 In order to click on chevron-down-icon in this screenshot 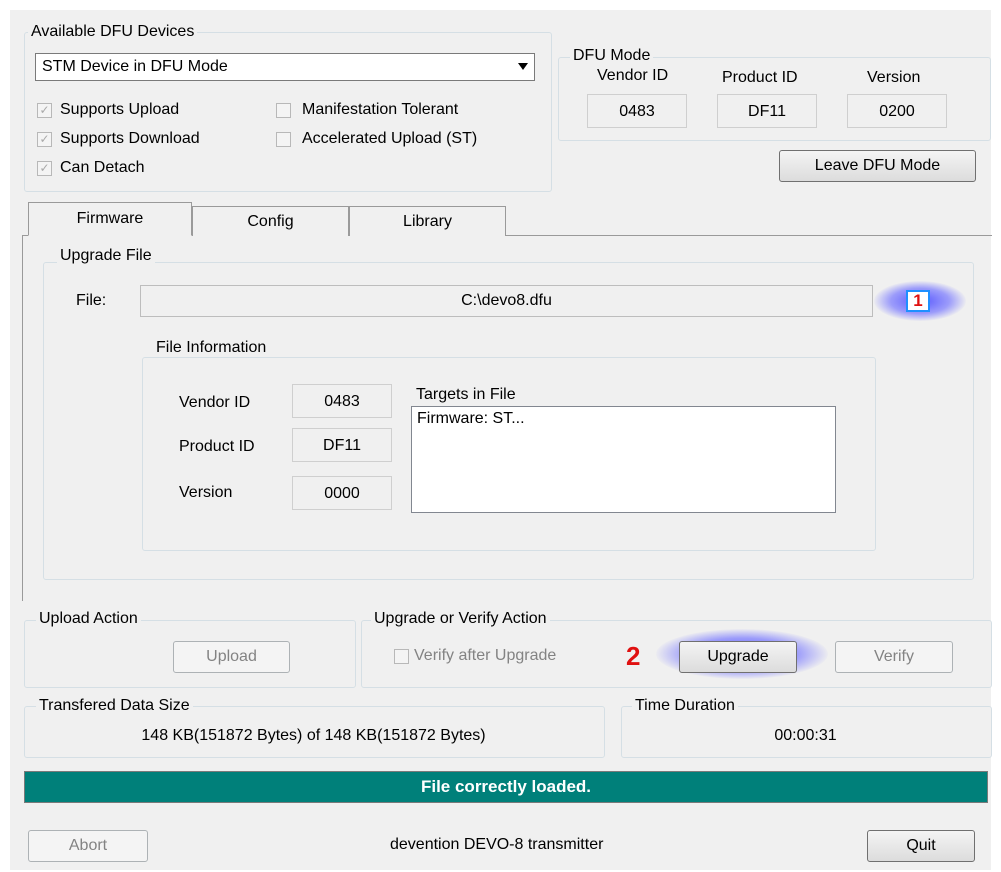, I will do `click(523, 66)`.